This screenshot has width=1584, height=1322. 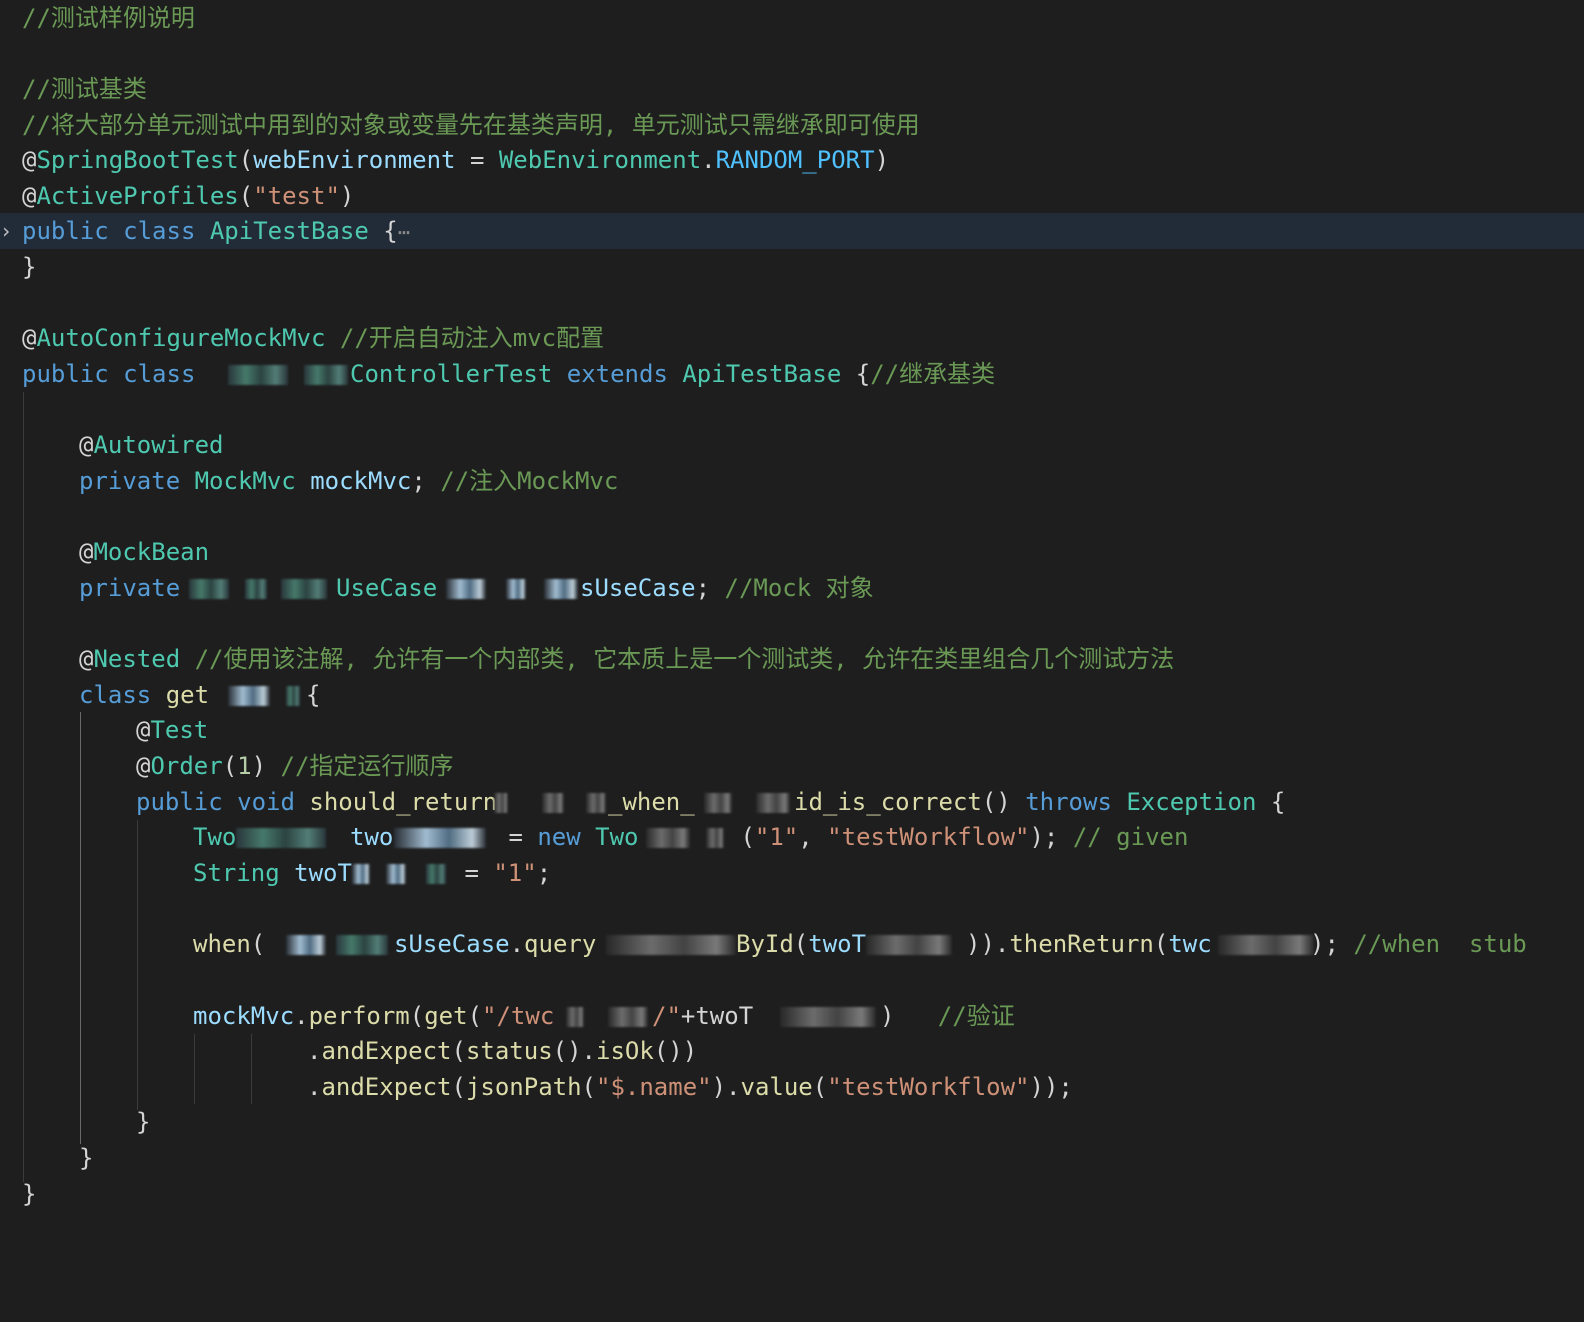 What do you see at coordinates (1081, 944) in the screenshot?
I see `method-name: thenReturn` at bounding box center [1081, 944].